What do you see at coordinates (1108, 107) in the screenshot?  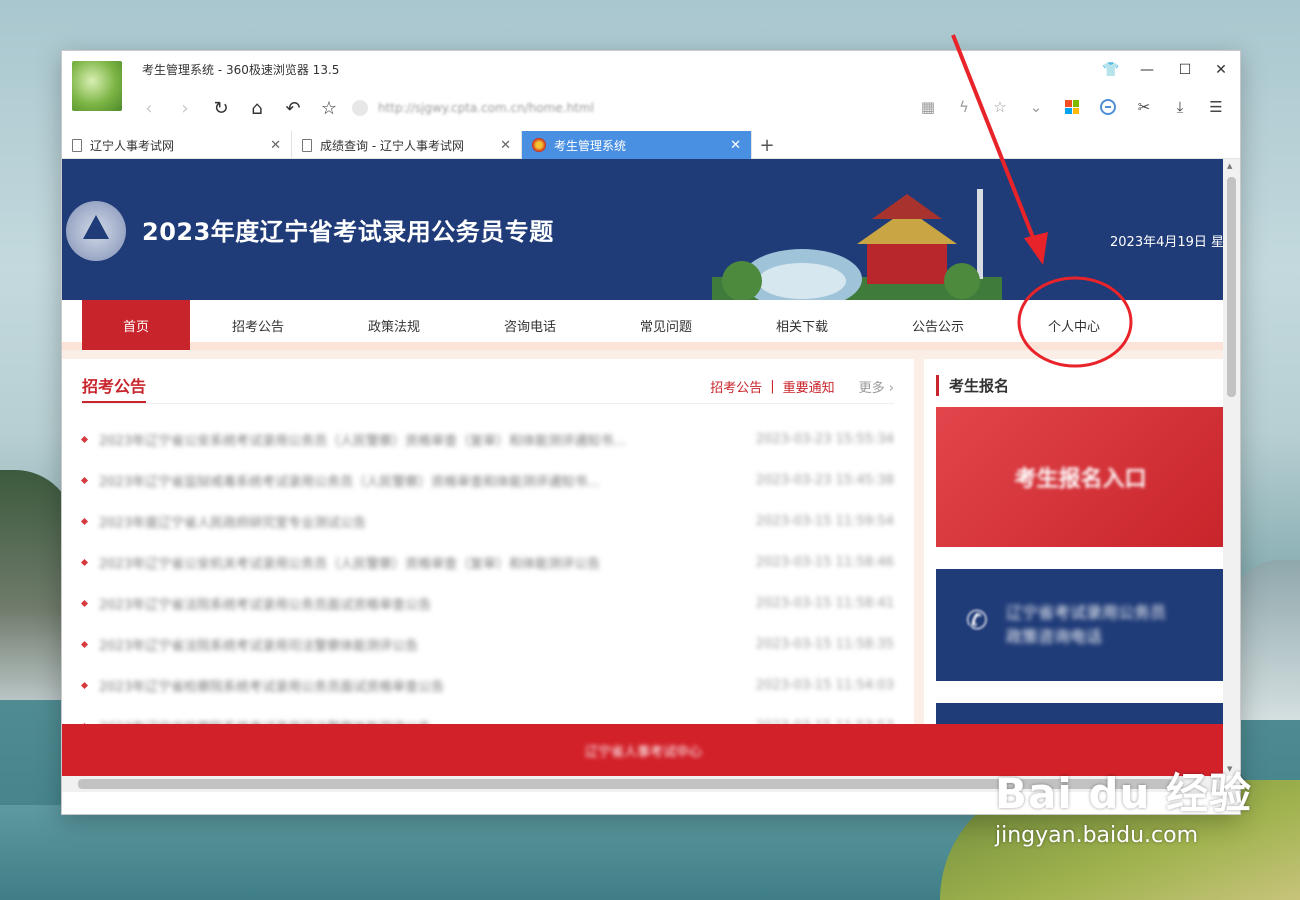 I see `adblock-icon` at bounding box center [1108, 107].